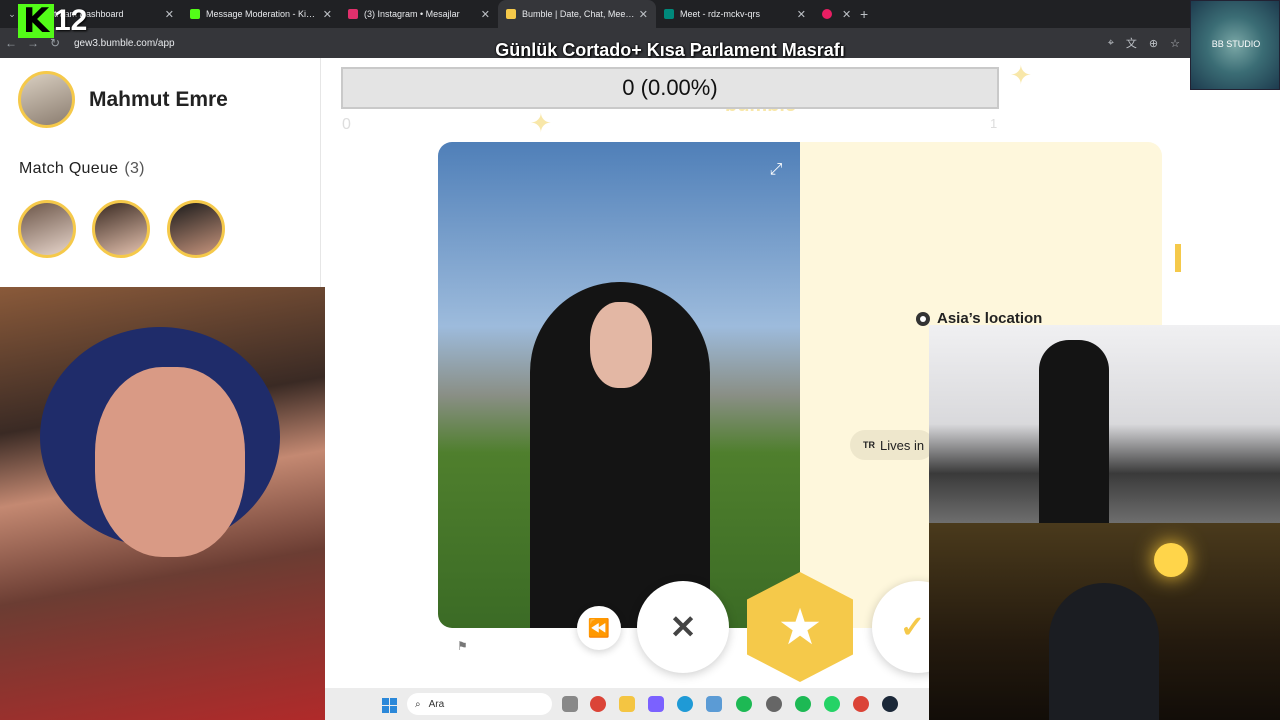  Describe the element at coordinates (1104, 651) in the screenshot. I see `webcam-person` at that location.